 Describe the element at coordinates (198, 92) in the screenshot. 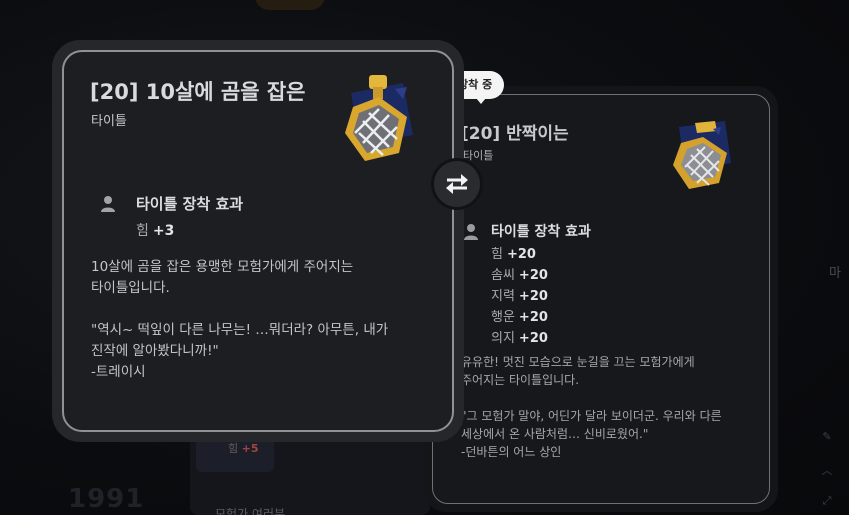

I see `compare-title-name: [20] 10살에 곰을 잡은` at that location.